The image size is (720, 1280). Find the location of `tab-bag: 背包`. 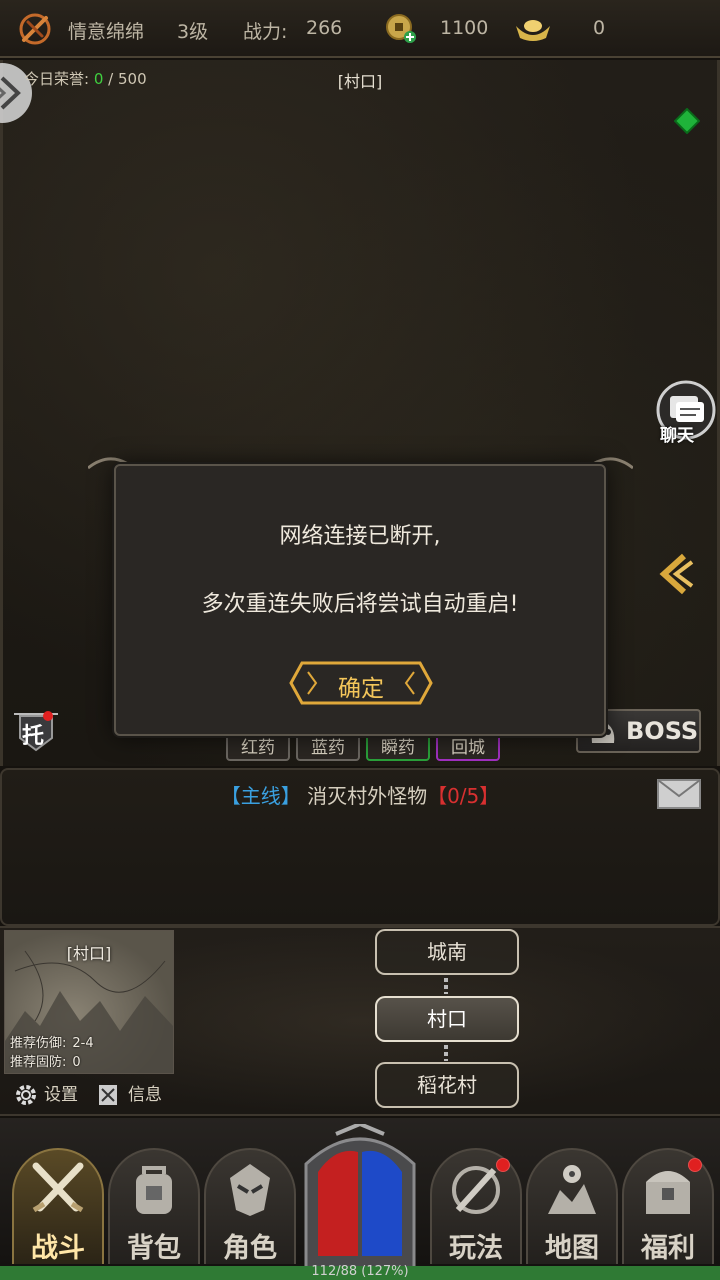

tab-bag: 背包 is located at coordinates (154, 1206).